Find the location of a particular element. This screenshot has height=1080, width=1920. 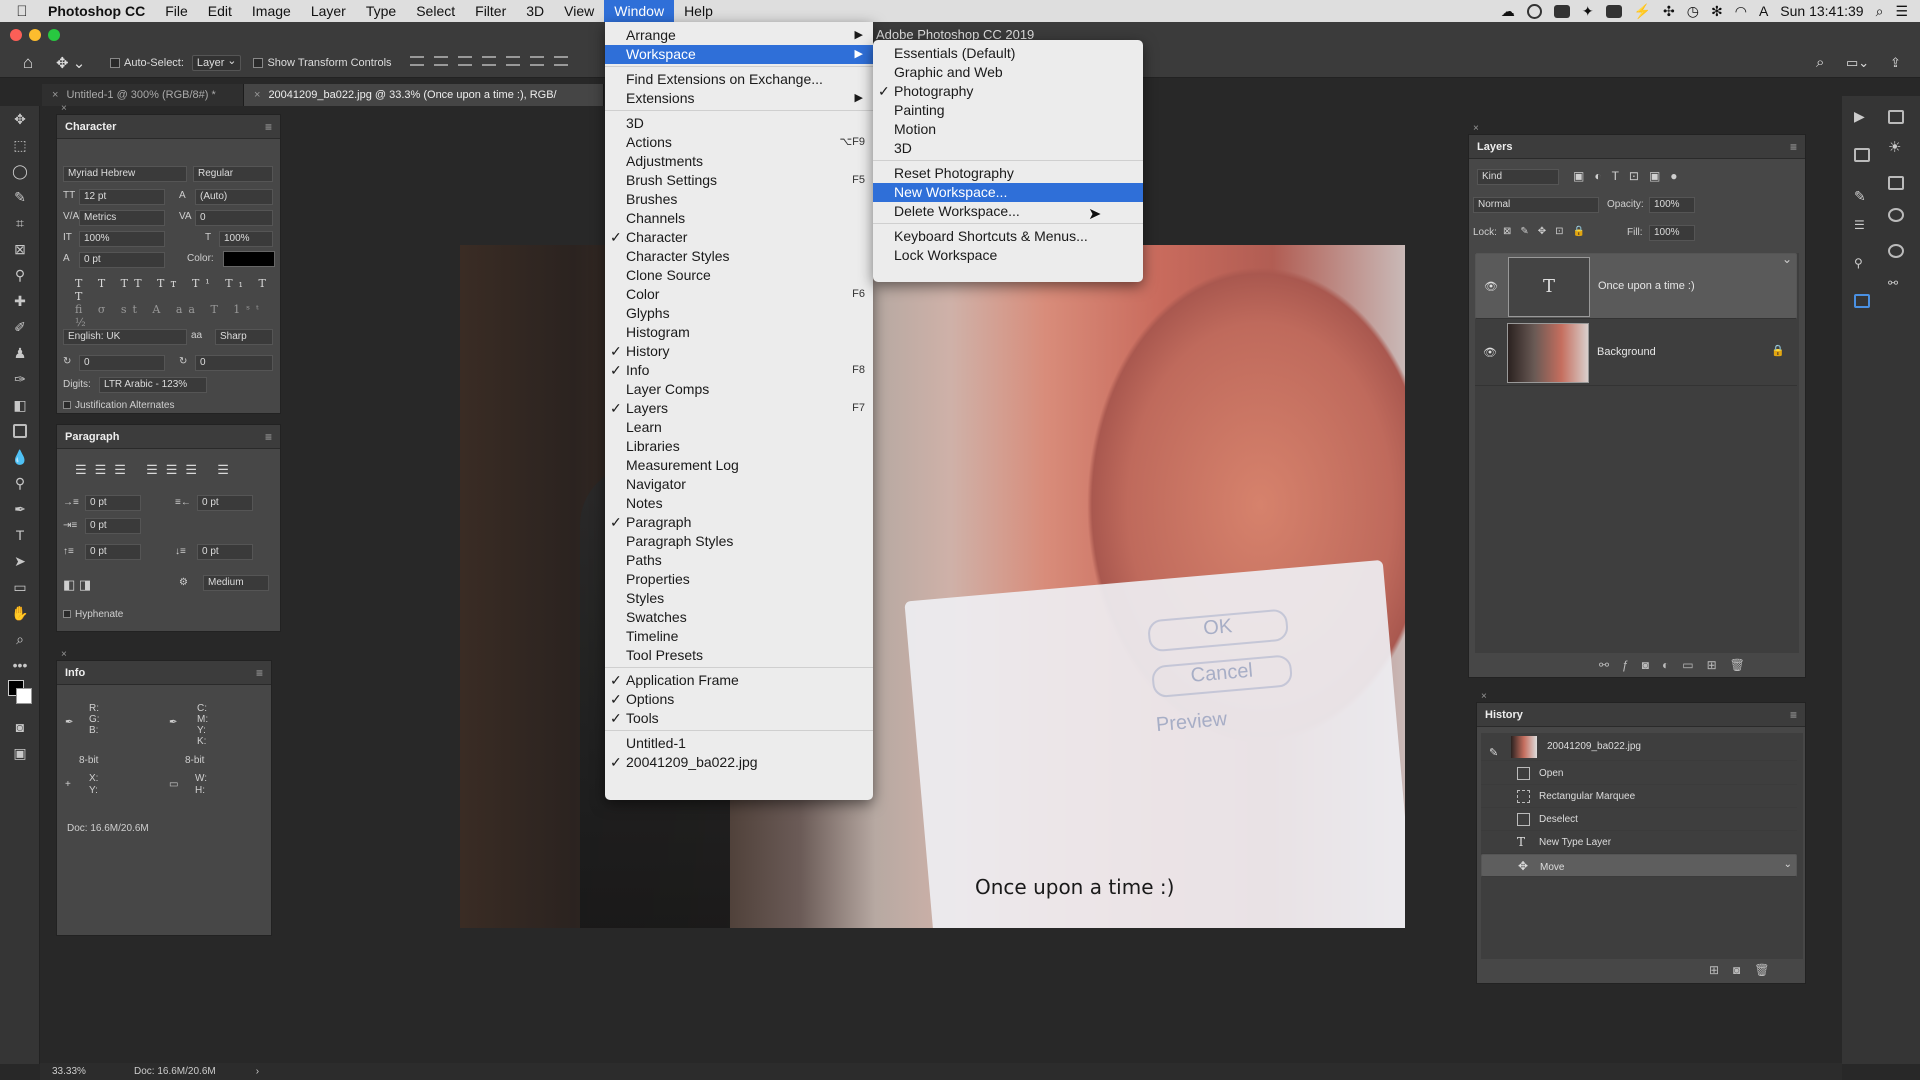

align-vcenter-icon is located at coordinates (512, 61).